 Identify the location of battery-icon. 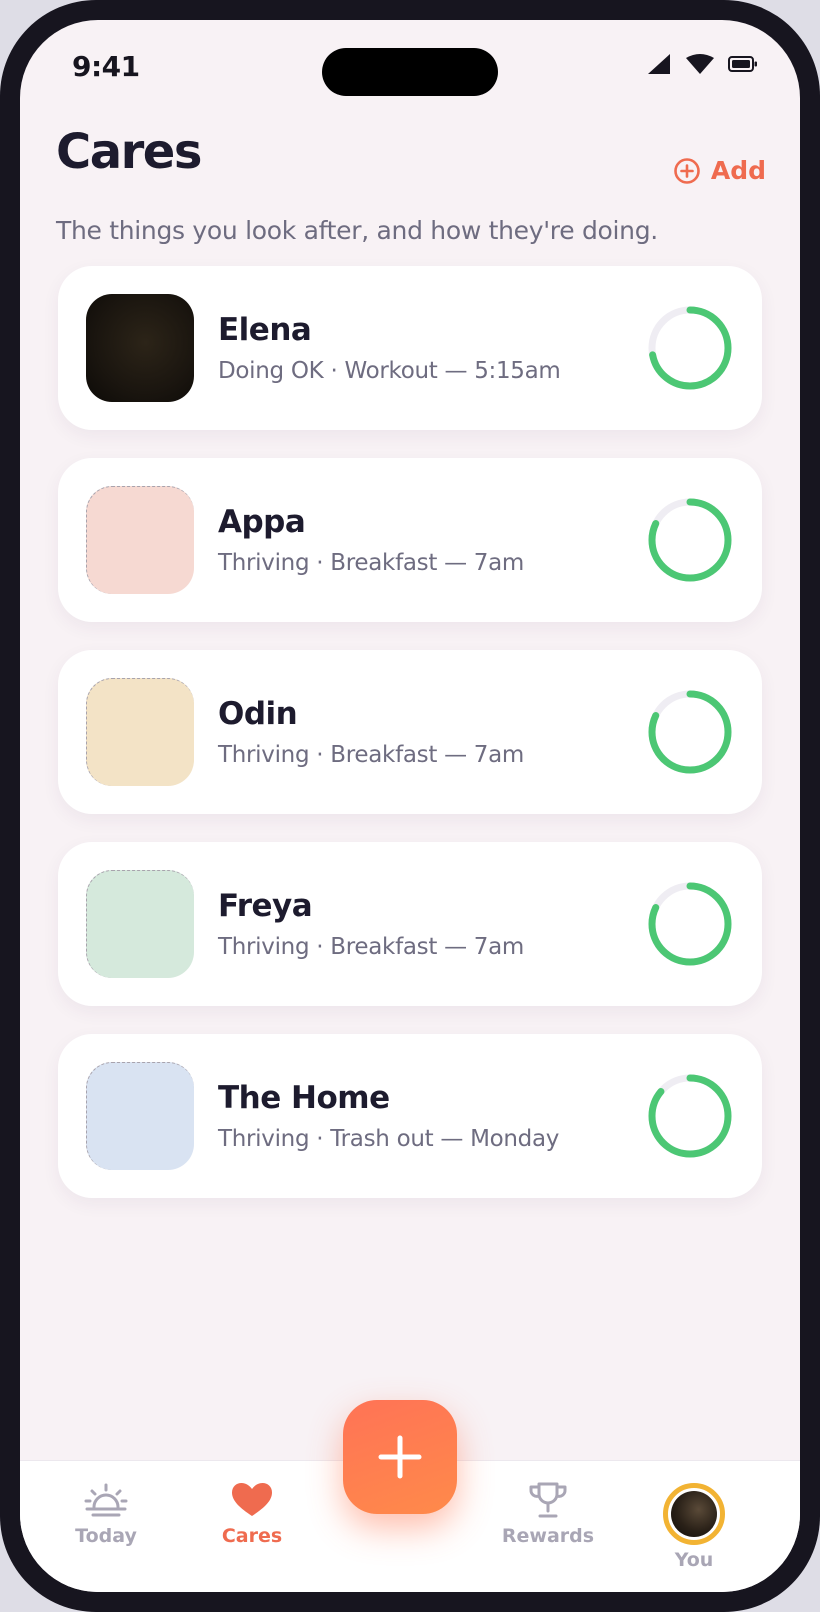
(742, 64).